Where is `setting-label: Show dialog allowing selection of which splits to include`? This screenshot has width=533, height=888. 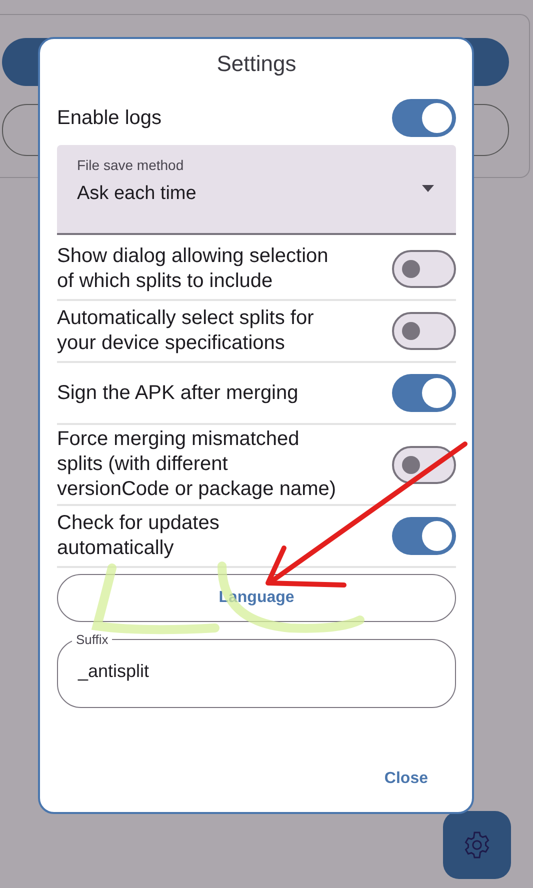 setting-label: Show dialog allowing selection of which splits to include is located at coordinates (193, 269).